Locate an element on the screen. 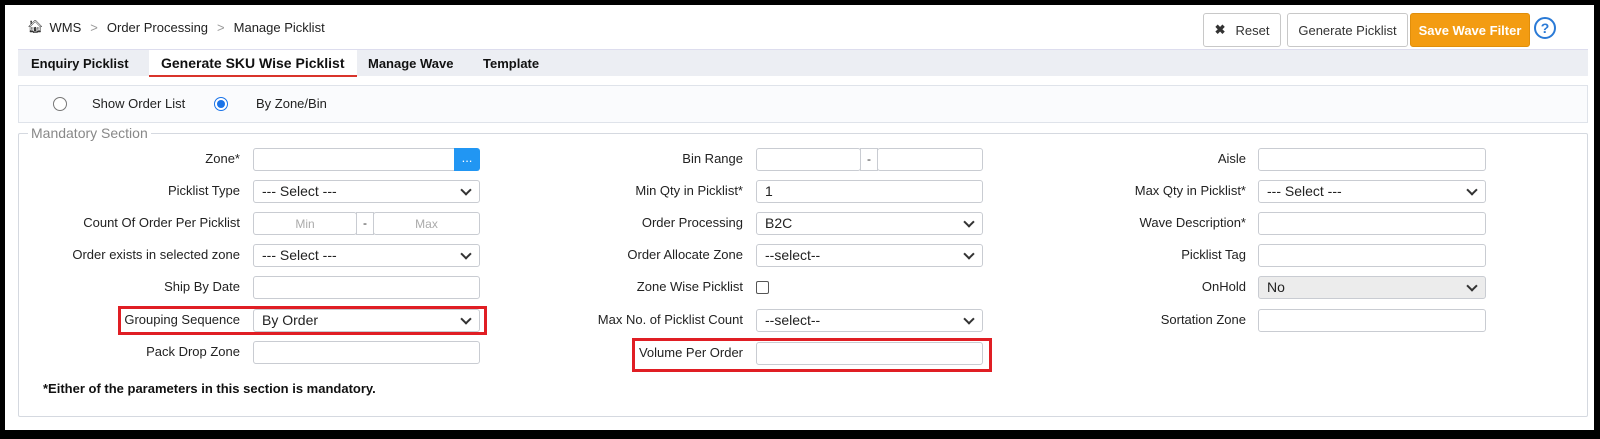 The width and height of the screenshot is (1600, 439). breadcrumb-manage-picklist: Manage Picklist is located at coordinates (279, 27).